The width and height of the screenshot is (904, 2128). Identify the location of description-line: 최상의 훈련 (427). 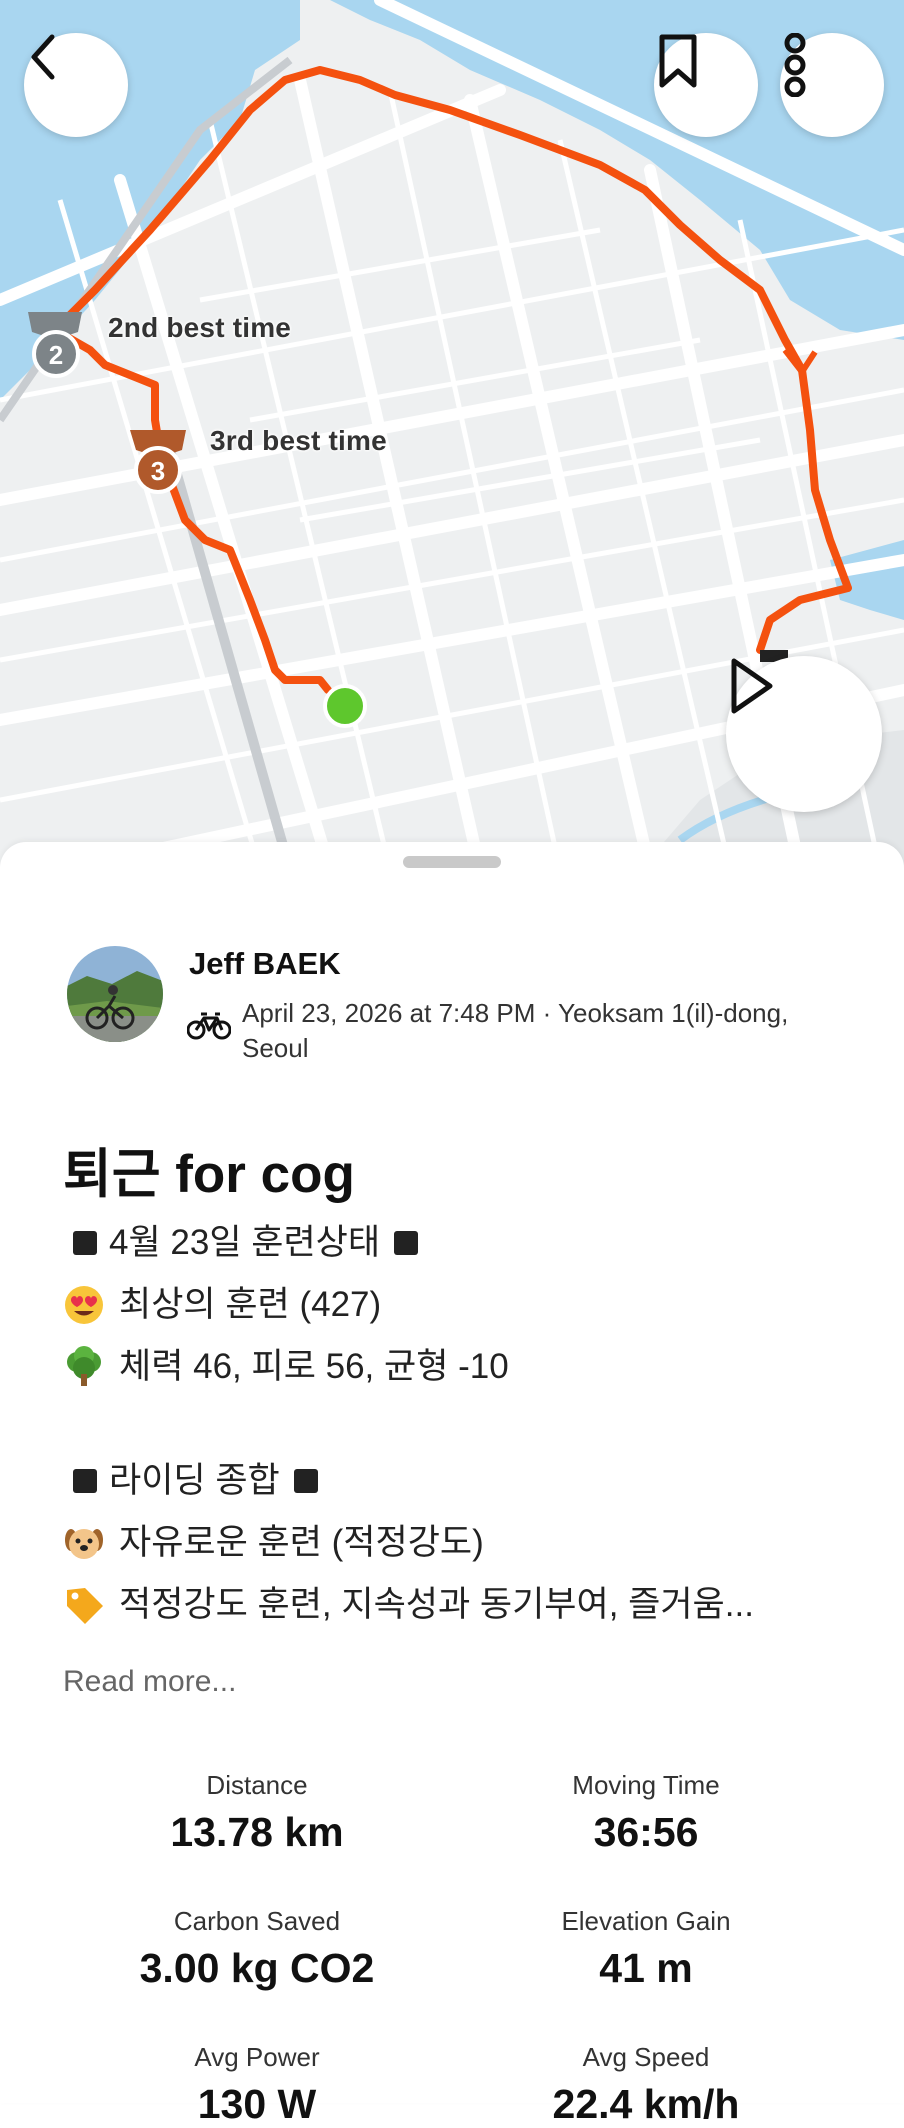
(463, 1305).